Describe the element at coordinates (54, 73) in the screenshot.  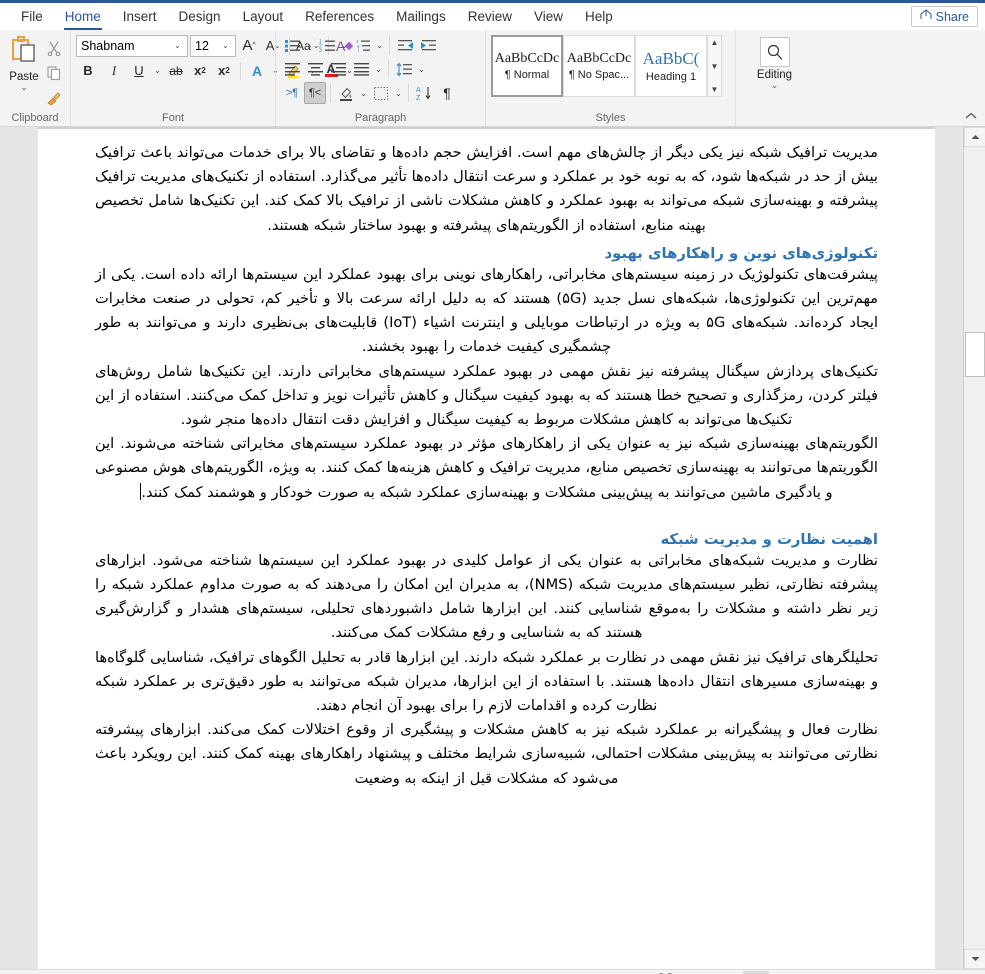
I see `copy-button` at that location.